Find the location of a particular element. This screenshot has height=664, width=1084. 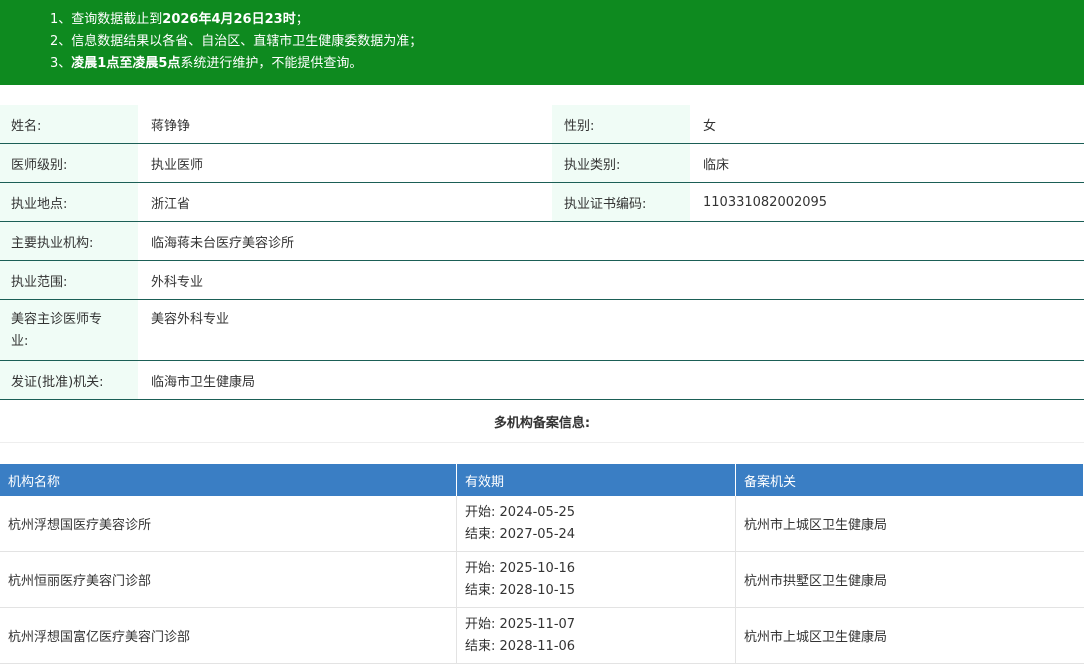

multi-org-title: 多机构备案信息: is located at coordinates (542, 421).